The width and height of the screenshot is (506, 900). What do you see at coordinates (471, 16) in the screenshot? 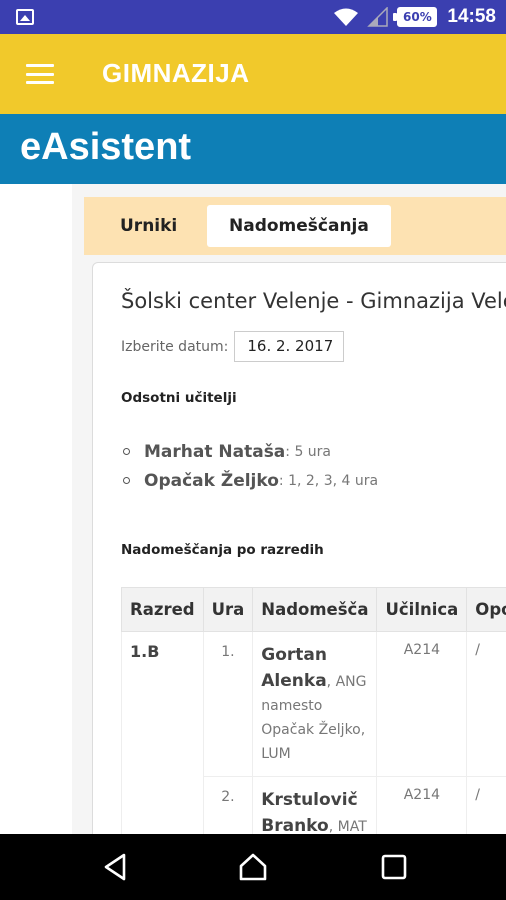
I see `clock: 14:58` at bounding box center [471, 16].